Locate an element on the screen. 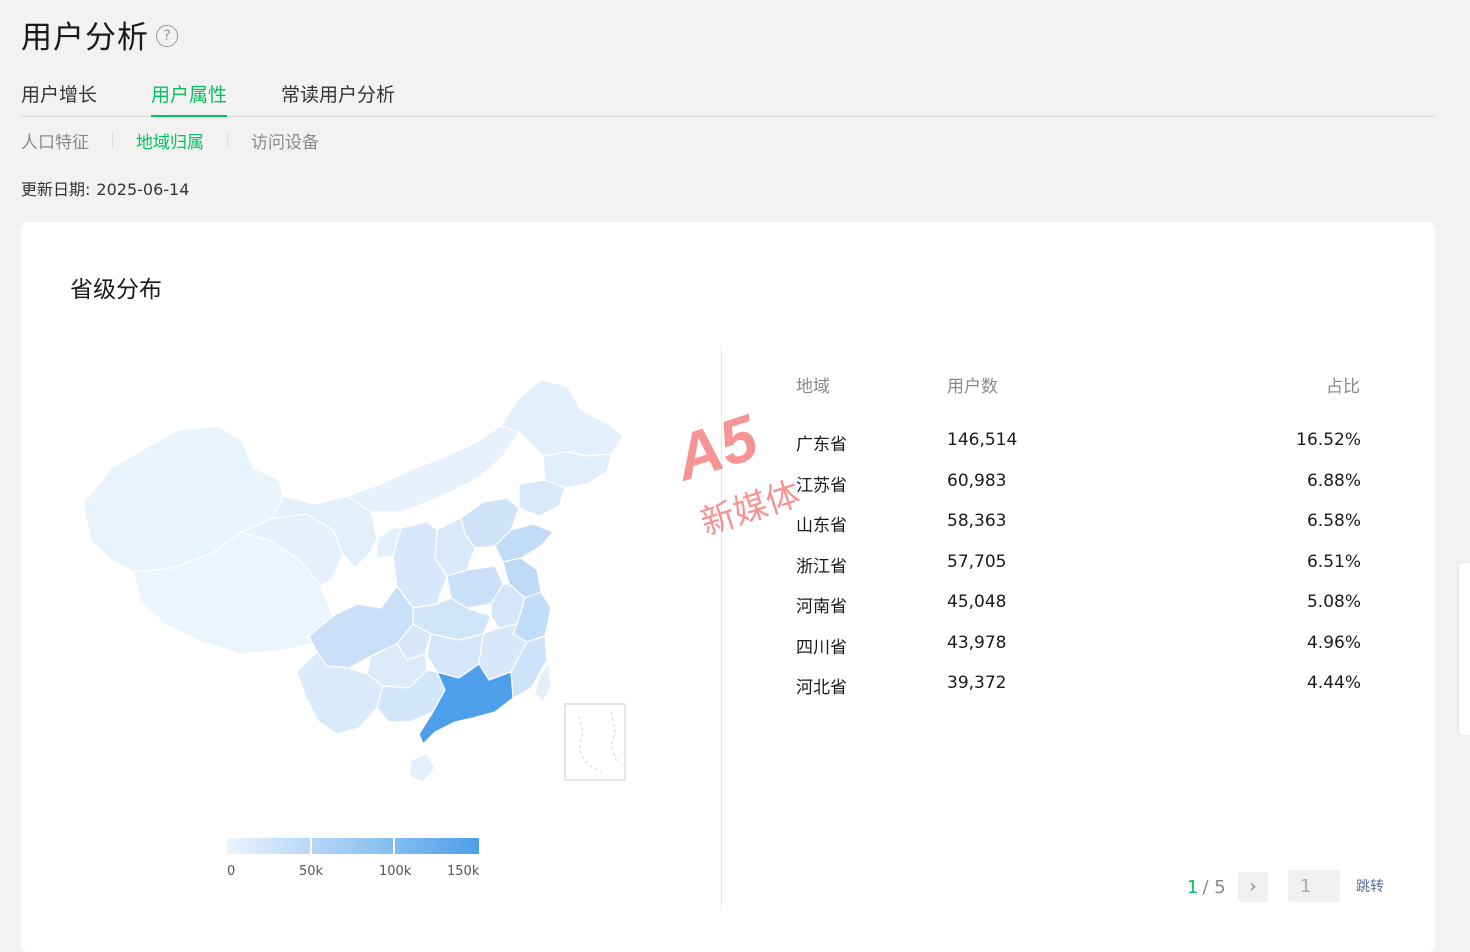 Image resolution: width=1470 pixels, height=952 pixels. map-liaoning is located at coordinates (542, 498).